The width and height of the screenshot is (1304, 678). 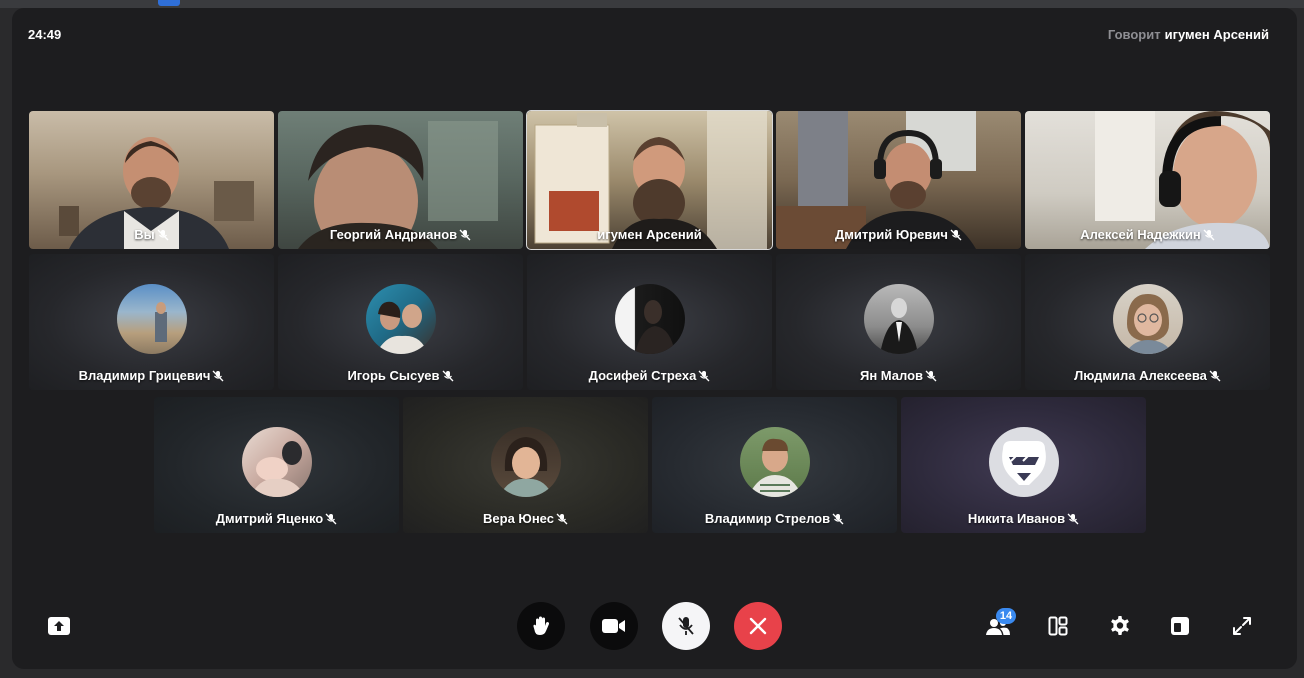 I want to click on microphone-muted-icon, so click(x=686, y=626).